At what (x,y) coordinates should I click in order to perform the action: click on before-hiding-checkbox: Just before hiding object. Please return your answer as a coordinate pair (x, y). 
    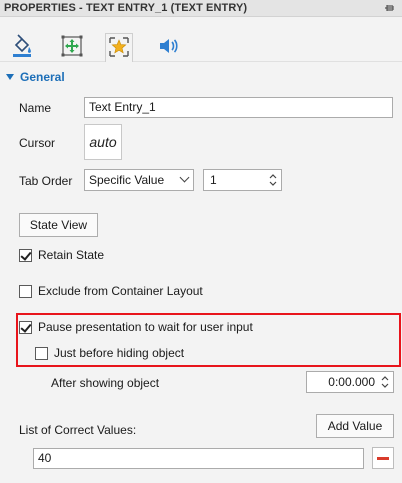
    Looking at the image, I should click on (109, 353).